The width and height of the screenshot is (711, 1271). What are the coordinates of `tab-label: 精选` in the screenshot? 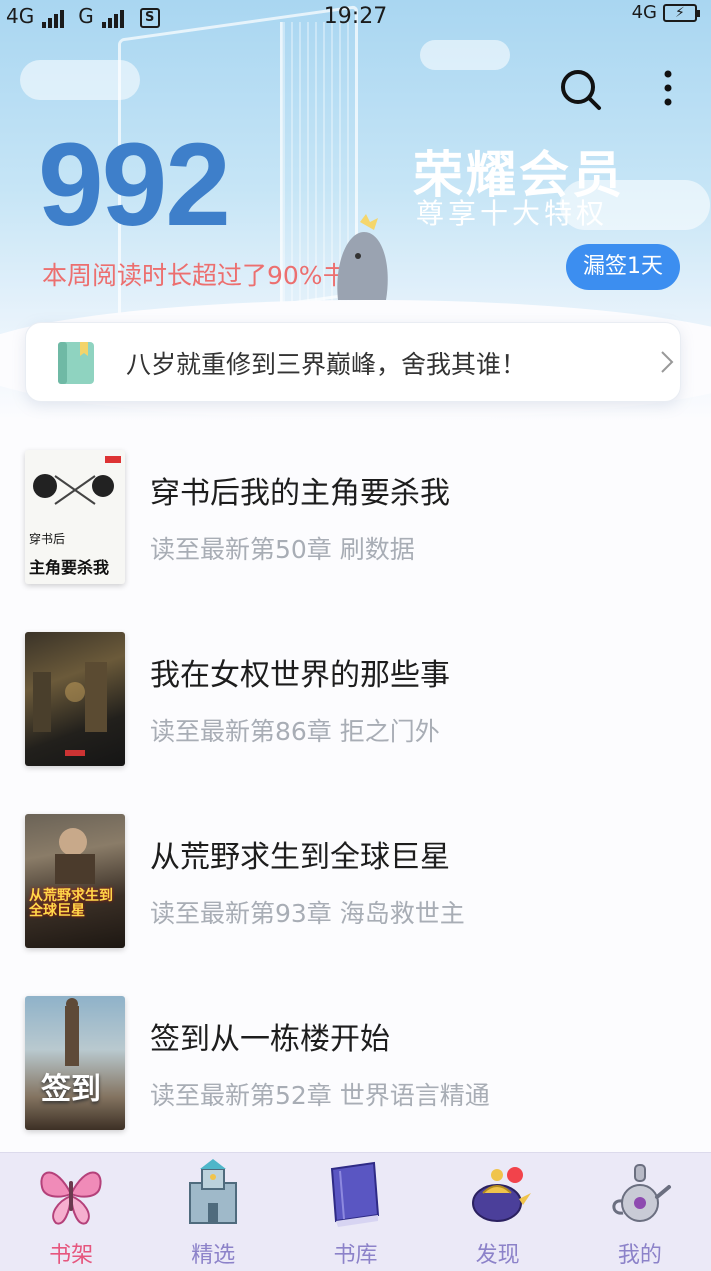 It's located at (213, 1255).